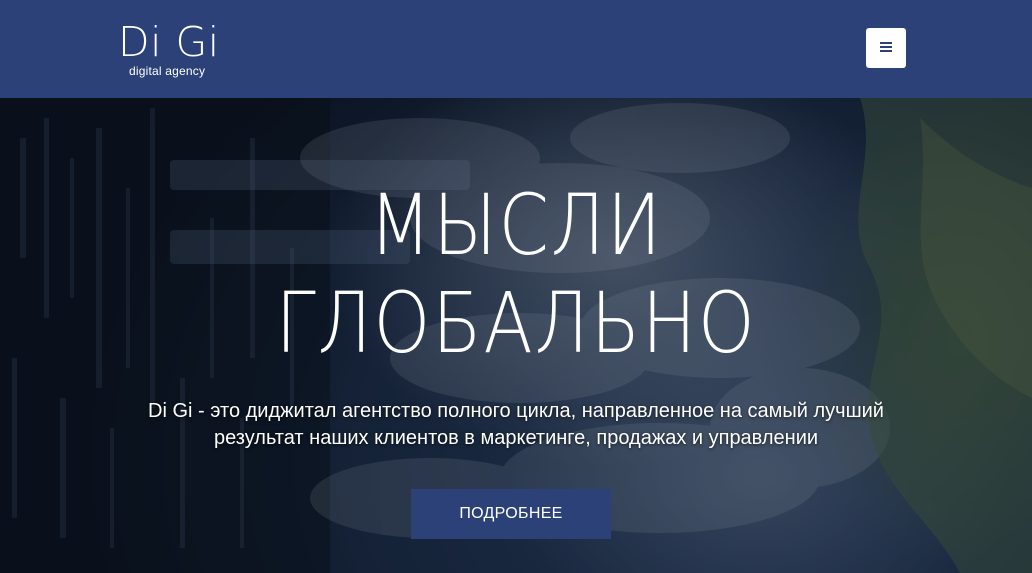 This screenshot has width=1032, height=573. What do you see at coordinates (167, 71) in the screenshot?
I see `logo-tagline: digital agency` at bounding box center [167, 71].